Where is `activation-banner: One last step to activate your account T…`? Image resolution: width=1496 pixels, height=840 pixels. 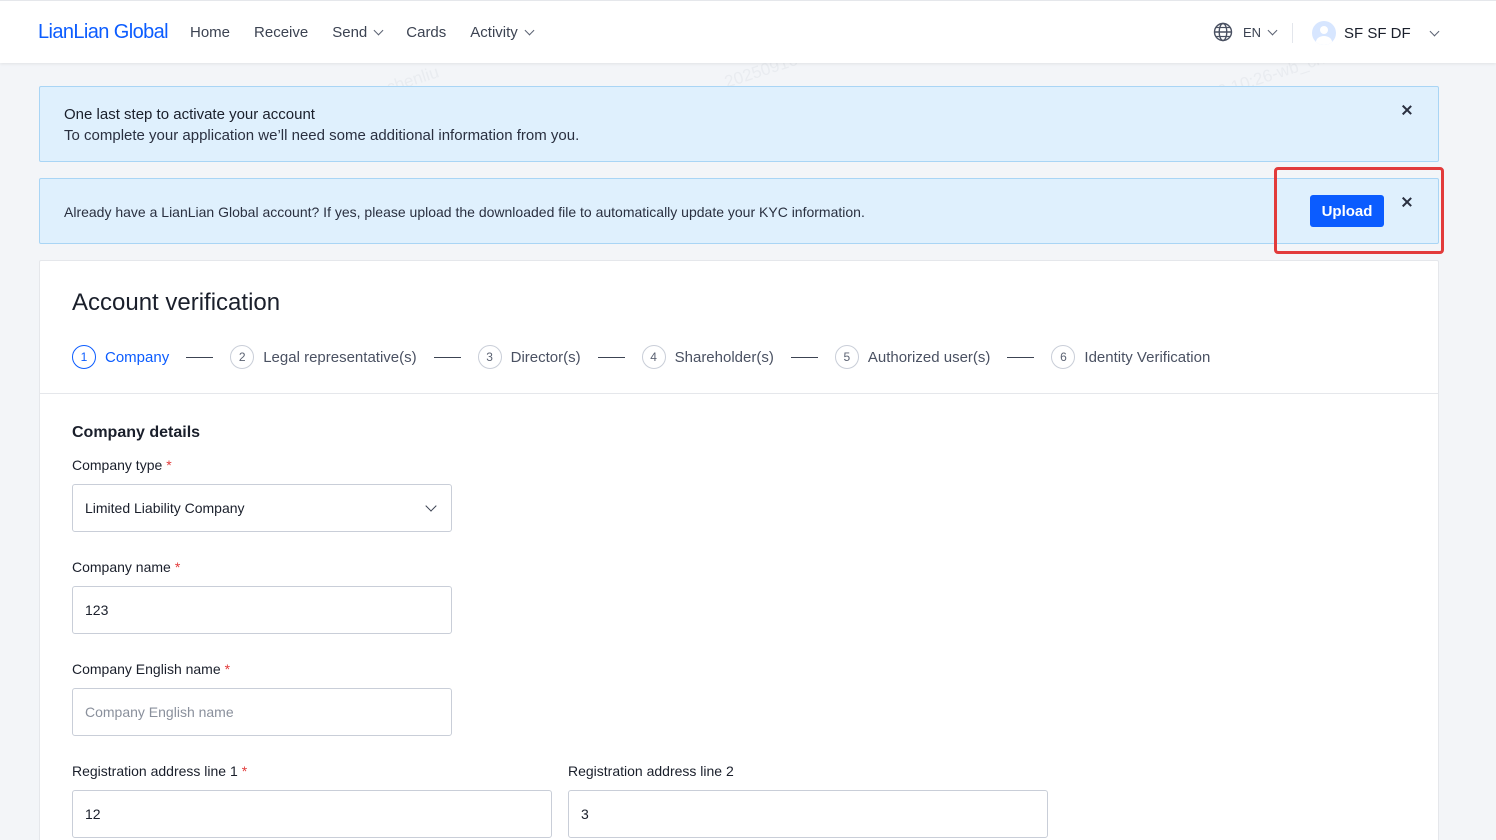 activation-banner: One last step to activate your account T… is located at coordinates (739, 124).